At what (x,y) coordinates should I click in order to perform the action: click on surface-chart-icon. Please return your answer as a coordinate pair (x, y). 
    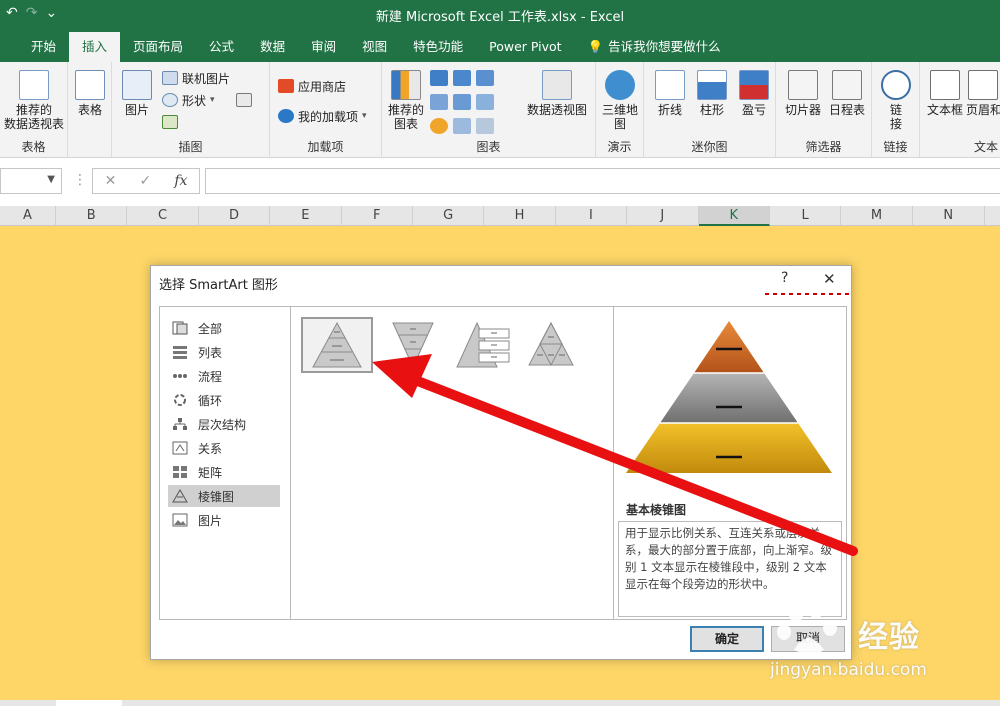
    Looking at the image, I should click on (485, 126).